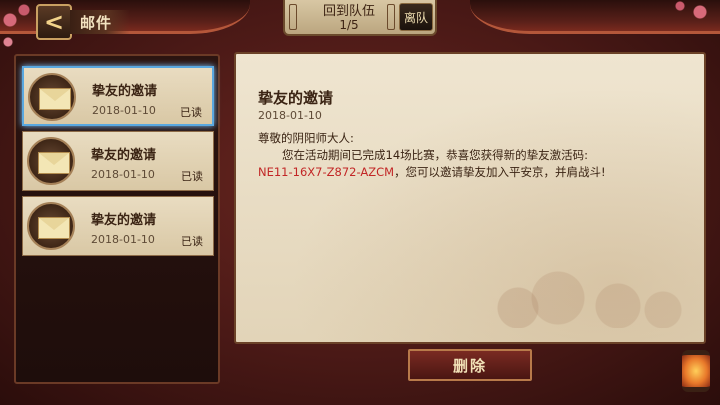  I want to click on mail-body-continuation: ，您可以邀请挚友加入平安京，并肩战斗!, so click(500, 172).